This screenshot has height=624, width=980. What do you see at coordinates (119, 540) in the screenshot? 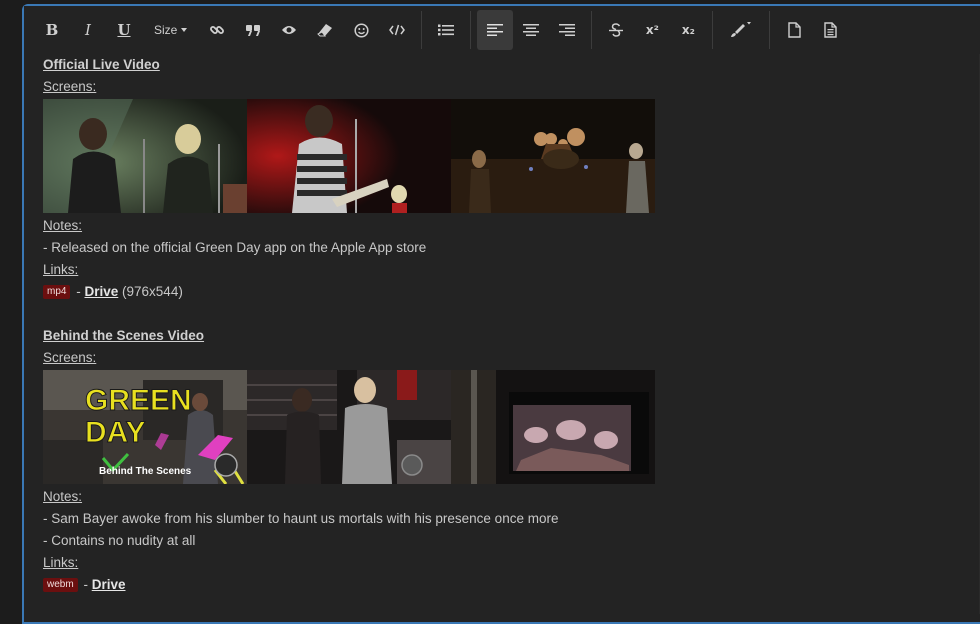
I see `note-line: - Contains no nudity at all` at bounding box center [119, 540].